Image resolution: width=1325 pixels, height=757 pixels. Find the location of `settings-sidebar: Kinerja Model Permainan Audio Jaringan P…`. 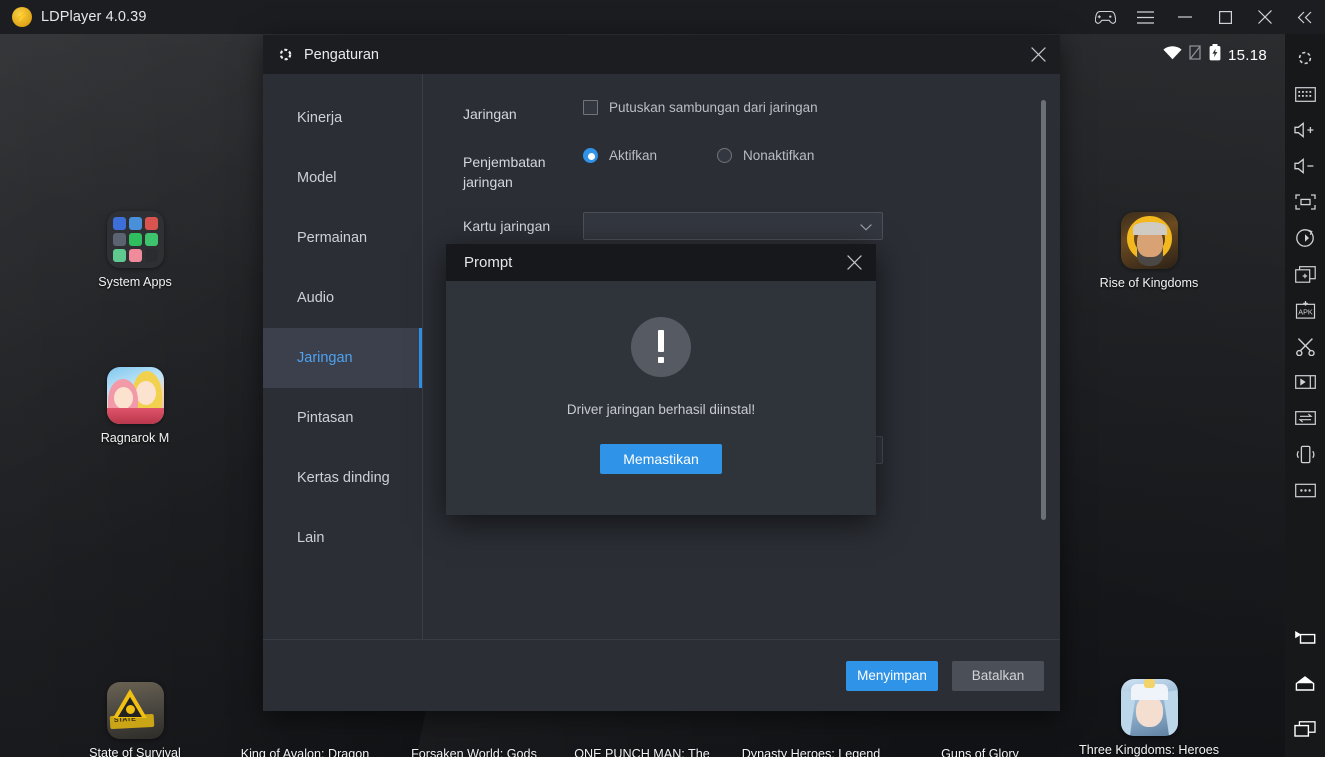

settings-sidebar: Kinerja Model Permainan Audio Jaringan P… is located at coordinates (343, 356).